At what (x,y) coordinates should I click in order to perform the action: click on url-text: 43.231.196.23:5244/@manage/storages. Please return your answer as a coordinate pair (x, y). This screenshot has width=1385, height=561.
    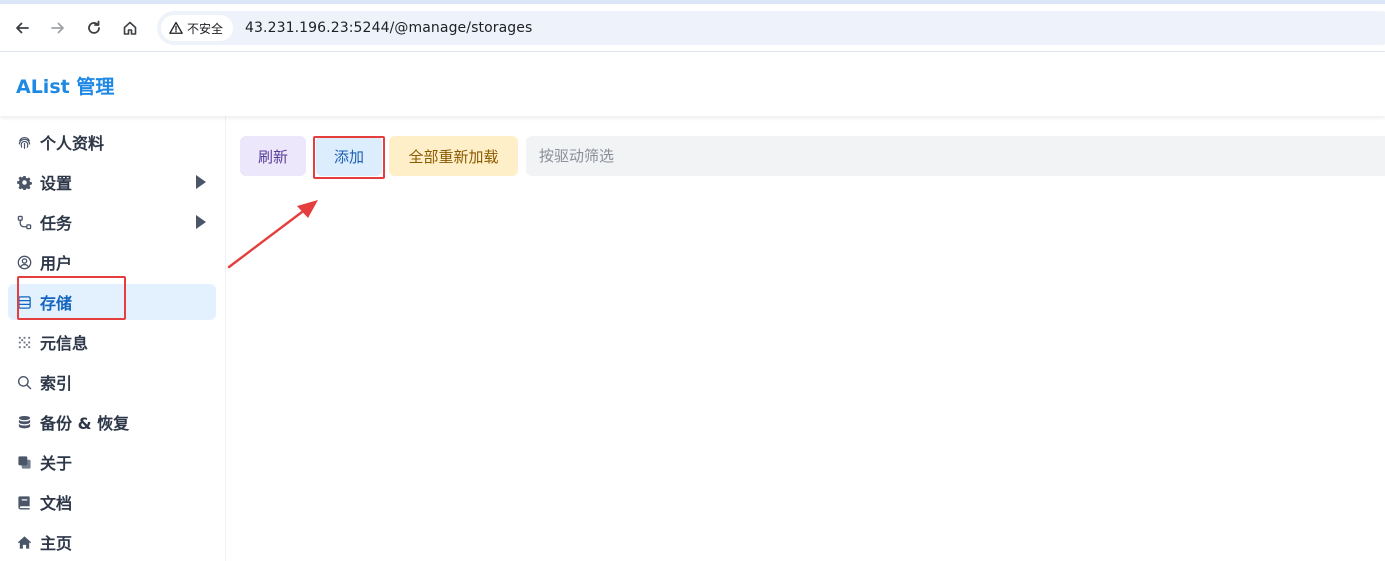
    Looking at the image, I should click on (388, 28).